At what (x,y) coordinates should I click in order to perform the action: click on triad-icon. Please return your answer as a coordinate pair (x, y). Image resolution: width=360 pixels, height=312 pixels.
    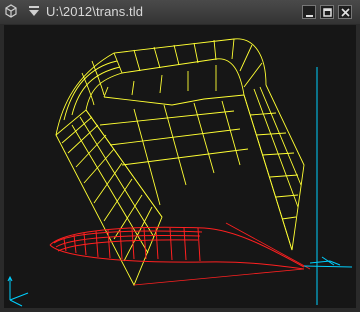
    Looking at the image, I should click on (18, 291).